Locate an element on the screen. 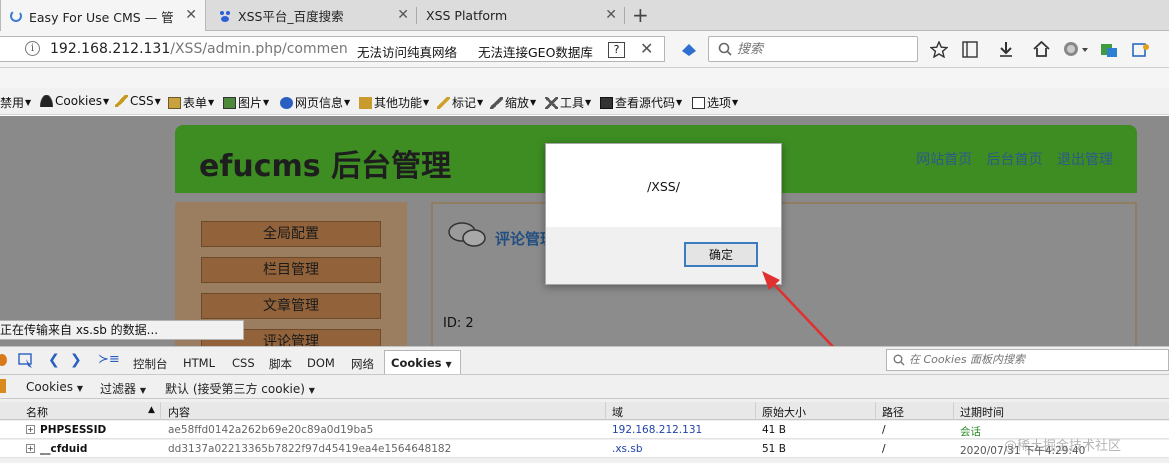  toolbar-css: CSS ▼ is located at coordinates (138, 101).